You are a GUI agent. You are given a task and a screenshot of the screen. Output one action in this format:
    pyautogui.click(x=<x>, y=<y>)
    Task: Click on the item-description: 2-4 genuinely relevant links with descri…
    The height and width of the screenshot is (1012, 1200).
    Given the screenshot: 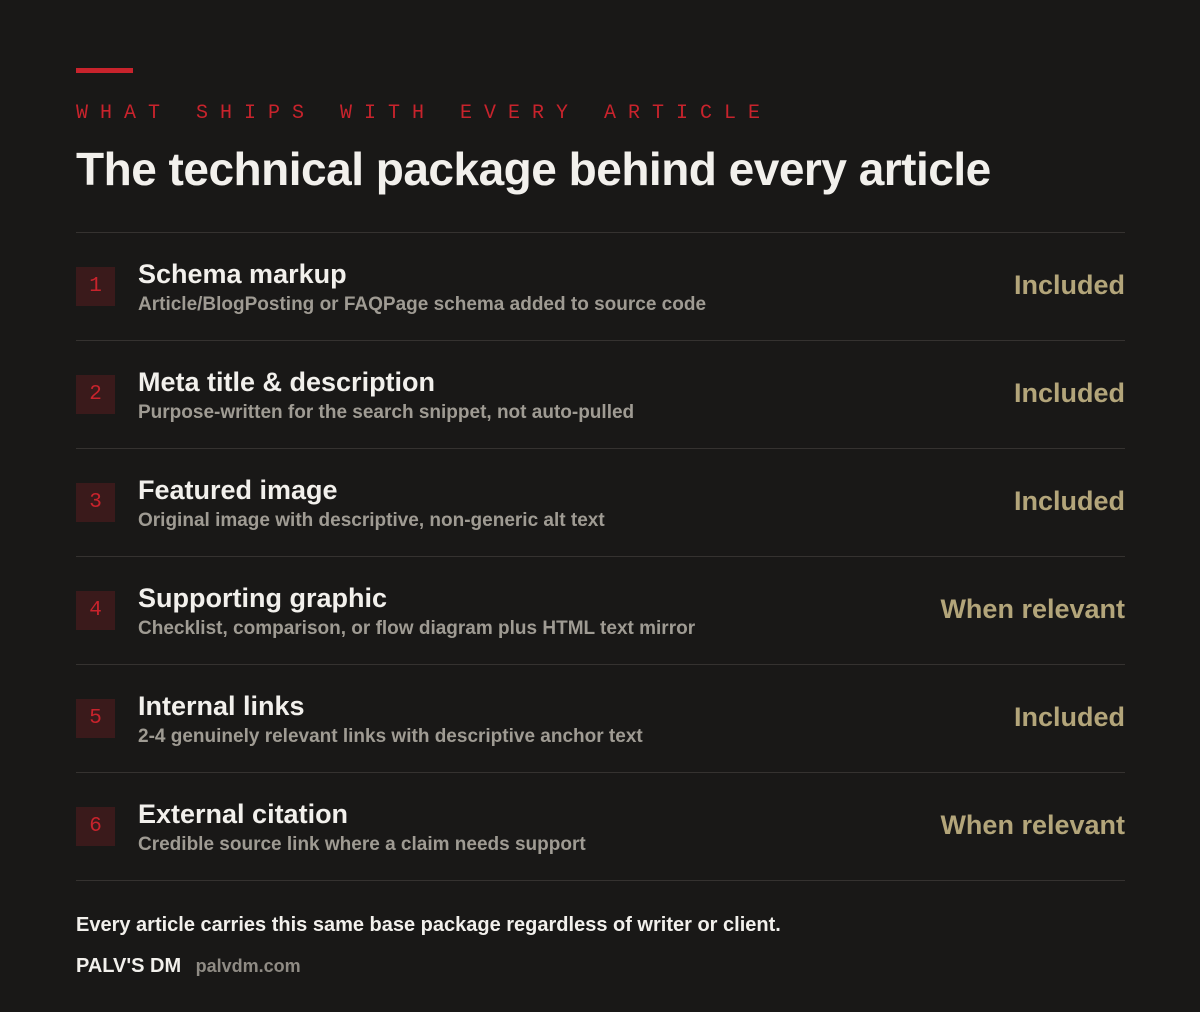 What is the action you would take?
    pyautogui.click(x=390, y=736)
    